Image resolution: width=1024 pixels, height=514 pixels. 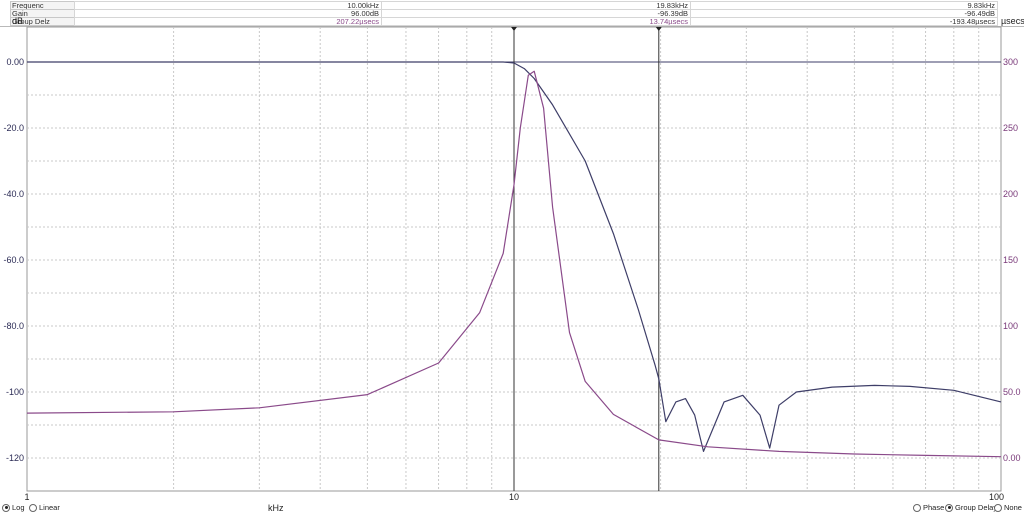 I want to click on radio-phase-icon, so click(x=917, y=507).